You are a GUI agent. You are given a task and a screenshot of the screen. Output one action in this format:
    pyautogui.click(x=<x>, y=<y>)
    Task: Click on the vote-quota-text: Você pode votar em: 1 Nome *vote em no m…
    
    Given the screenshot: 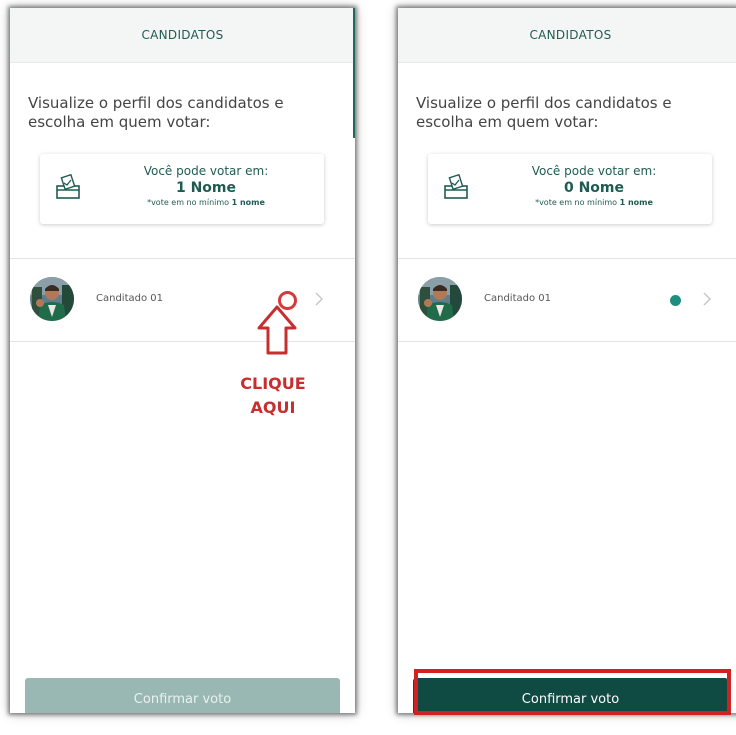 What is the action you would take?
    pyautogui.click(x=206, y=186)
    